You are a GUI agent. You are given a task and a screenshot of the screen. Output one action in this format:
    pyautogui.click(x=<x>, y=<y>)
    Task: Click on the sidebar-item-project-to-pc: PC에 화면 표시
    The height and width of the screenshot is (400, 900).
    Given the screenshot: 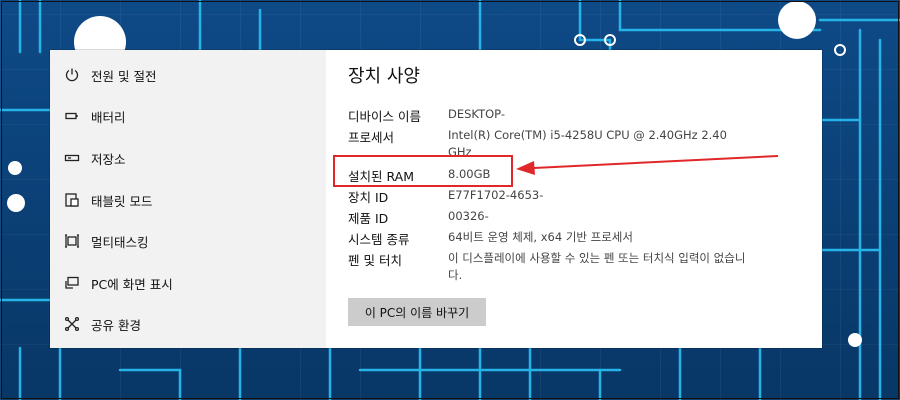 What is the action you would take?
    pyautogui.click(x=188, y=283)
    